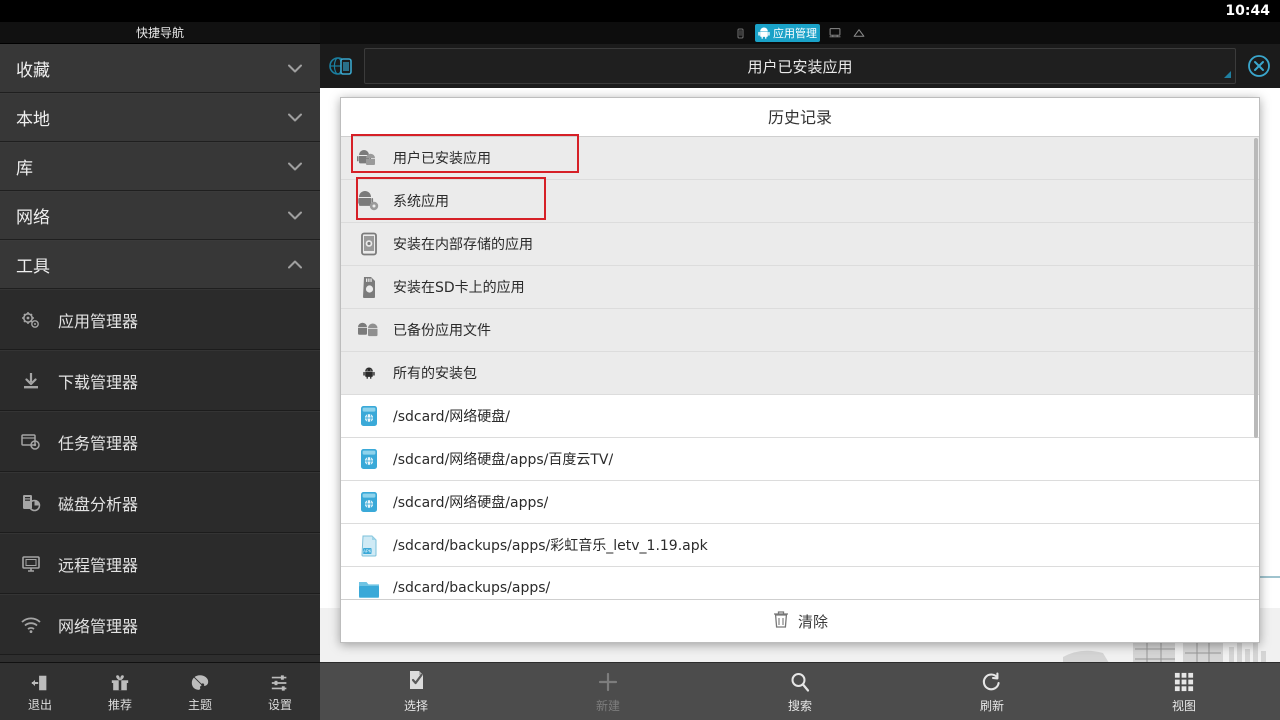 The height and width of the screenshot is (720, 1280). Describe the element at coordinates (503, 460) in the screenshot. I see `history-row-label: /sdcard/网络硬盘/apps/百度云TV/` at that location.